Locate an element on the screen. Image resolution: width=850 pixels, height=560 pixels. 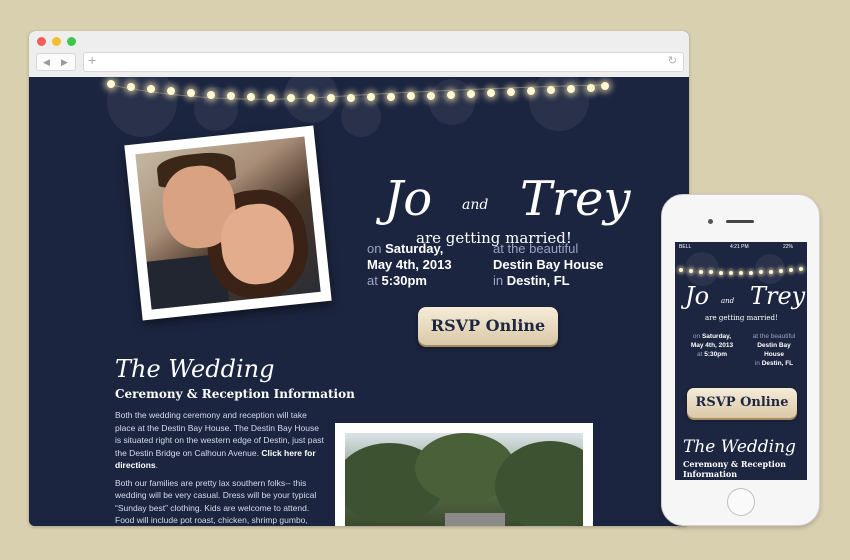
mobile-status-bar: BELL 4:21 PM 22% is located at coordinates (741, 247).